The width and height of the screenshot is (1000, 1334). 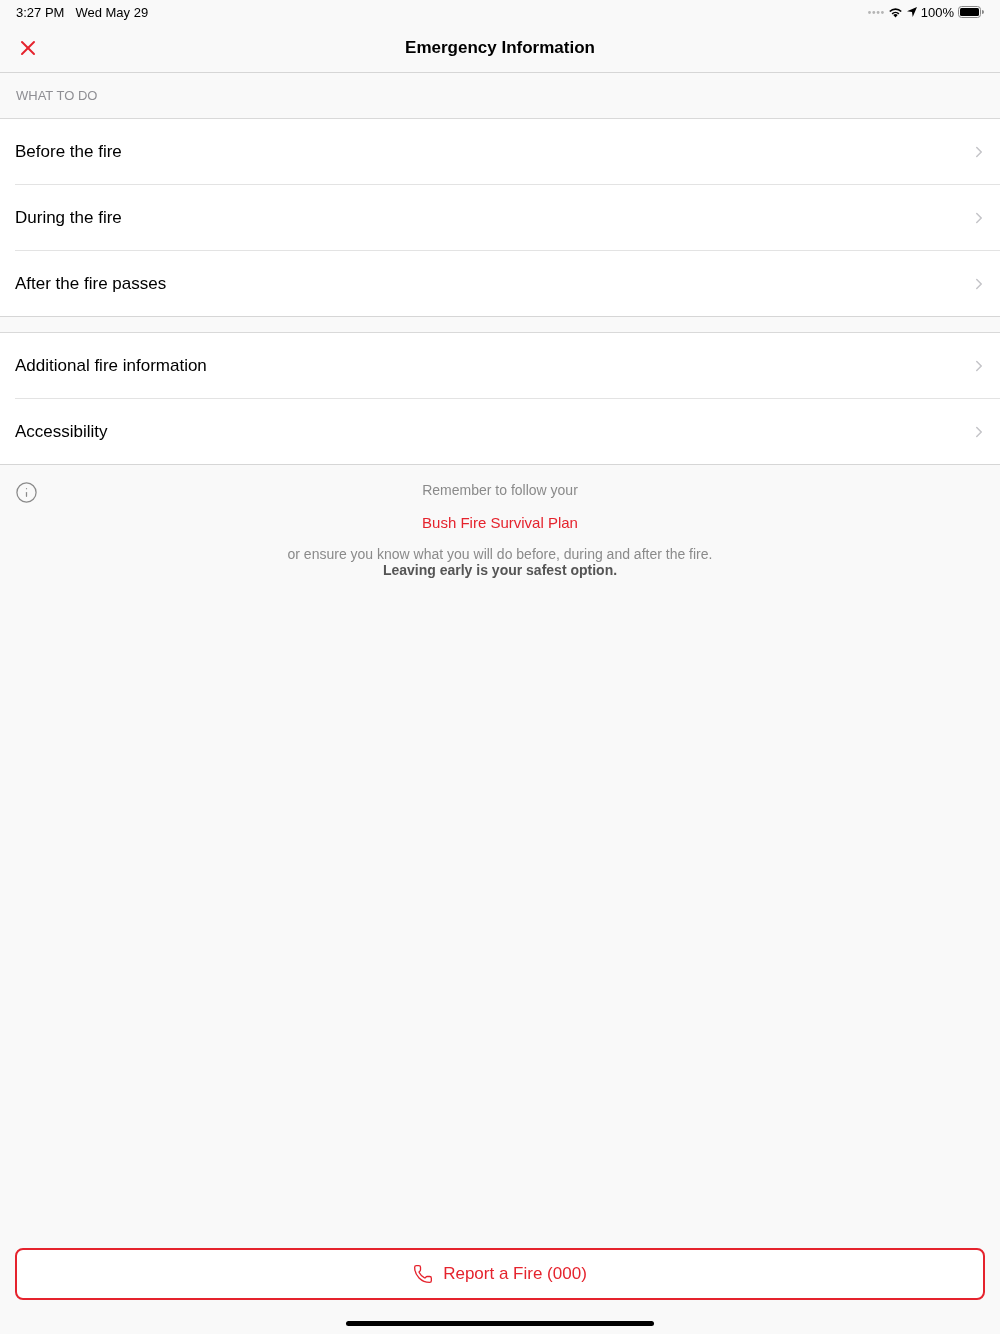 What do you see at coordinates (507, 218) in the screenshot?
I see `menu-row: During the fire` at bounding box center [507, 218].